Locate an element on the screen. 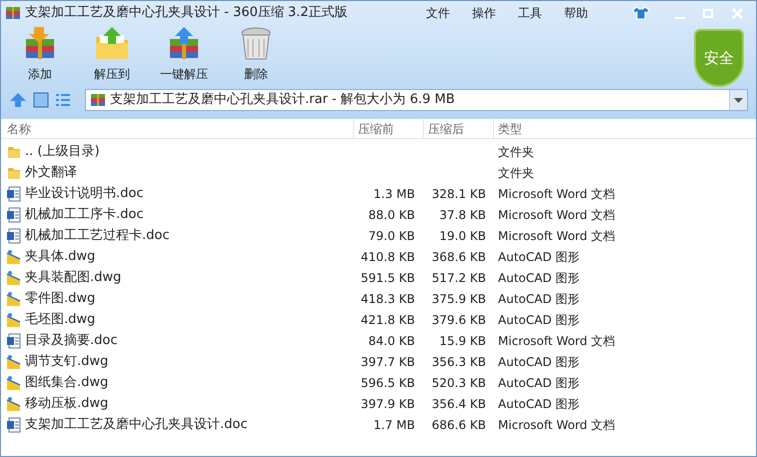 The image size is (757, 457). column-header: 名称 is located at coordinates (177, 129).